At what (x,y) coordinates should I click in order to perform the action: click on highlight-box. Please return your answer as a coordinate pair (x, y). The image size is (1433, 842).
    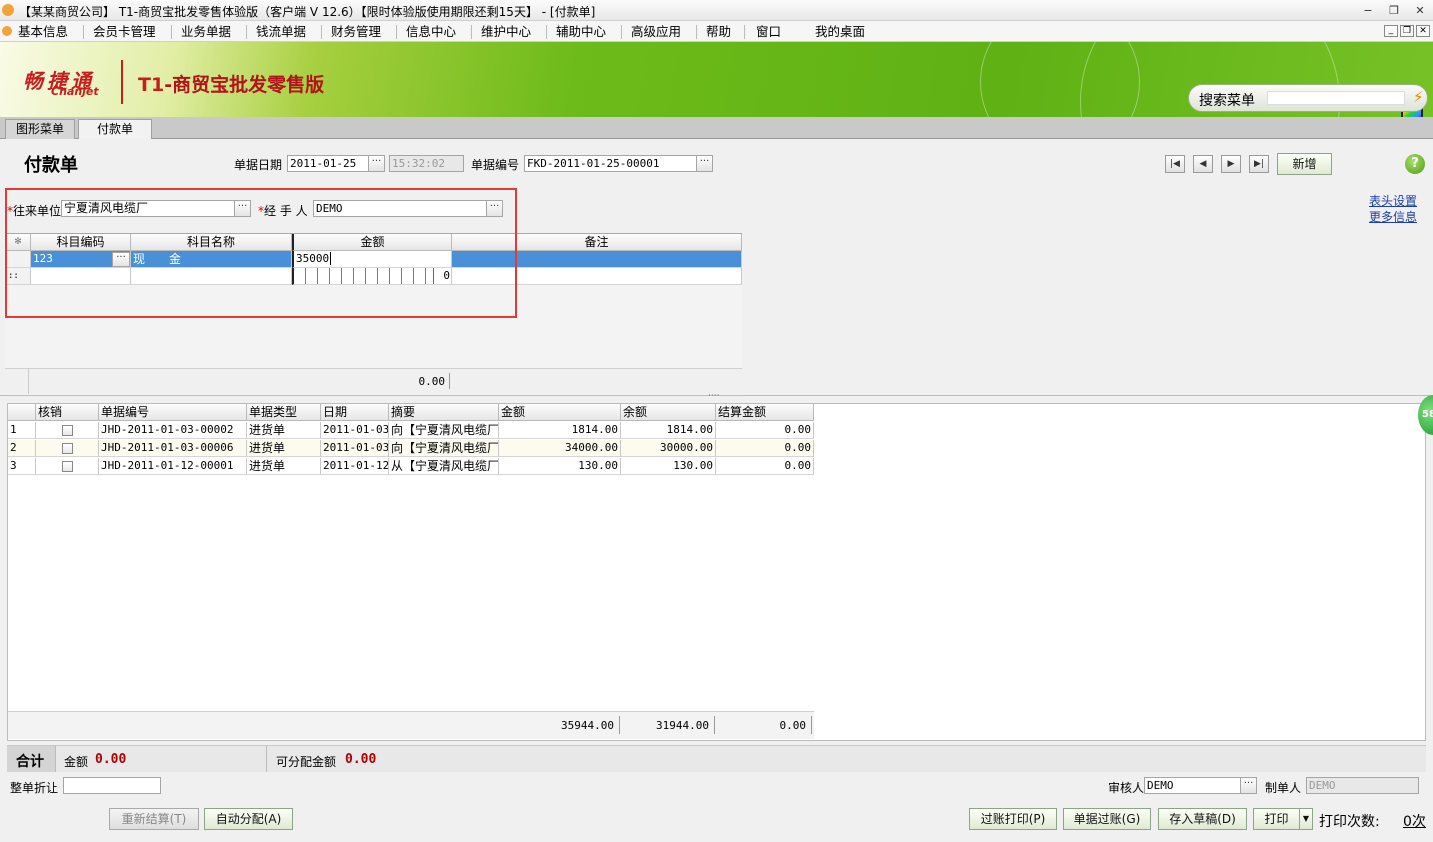
    Looking at the image, I should click on (261, 253).